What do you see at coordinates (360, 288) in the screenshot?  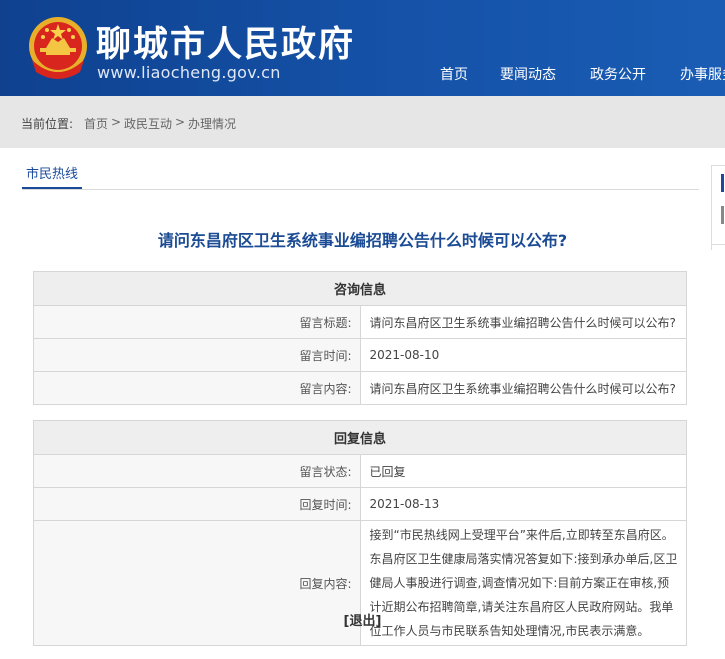 I see `consult-info-heading: 咨询信息` at bounding box center [360, 288].